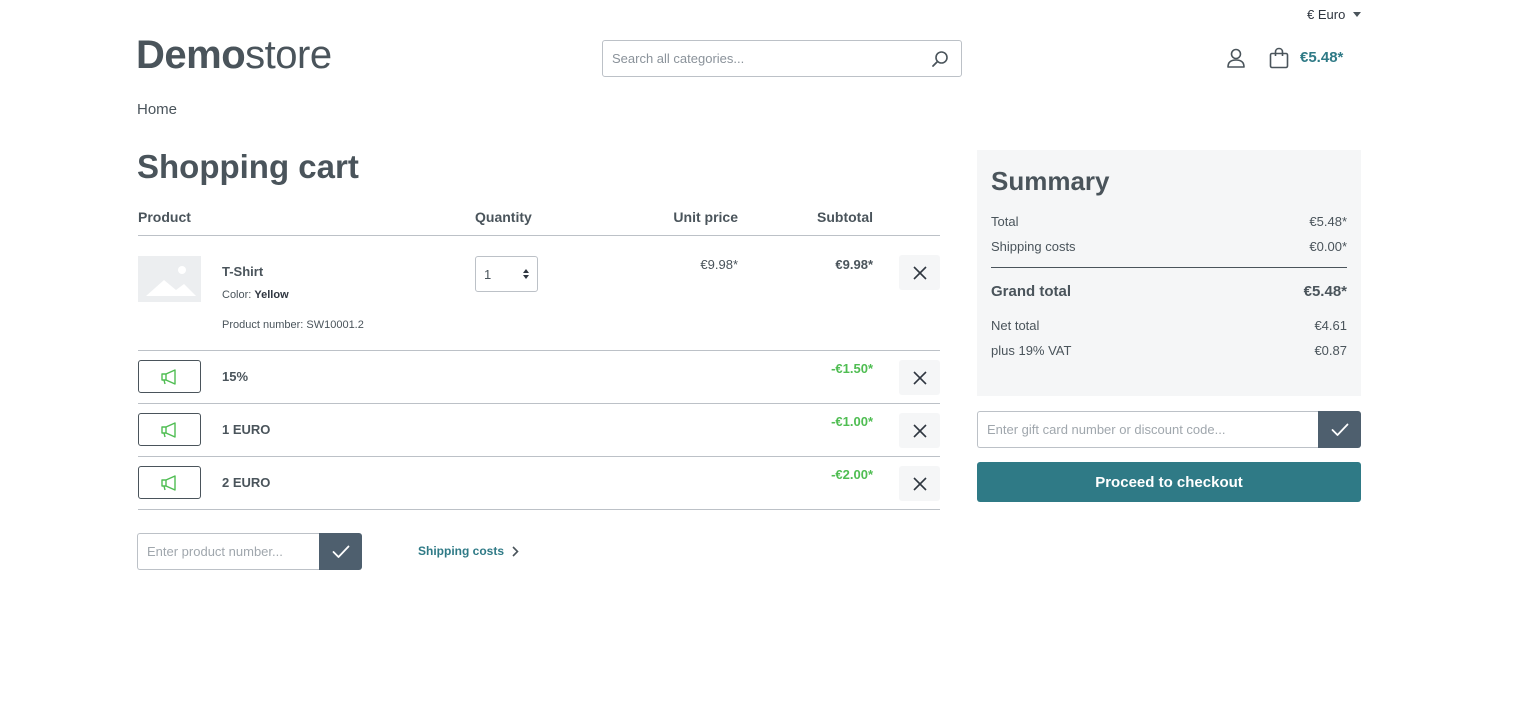  I want to click on summary-grand-total-value: €5.48*, so click(1325, 291).